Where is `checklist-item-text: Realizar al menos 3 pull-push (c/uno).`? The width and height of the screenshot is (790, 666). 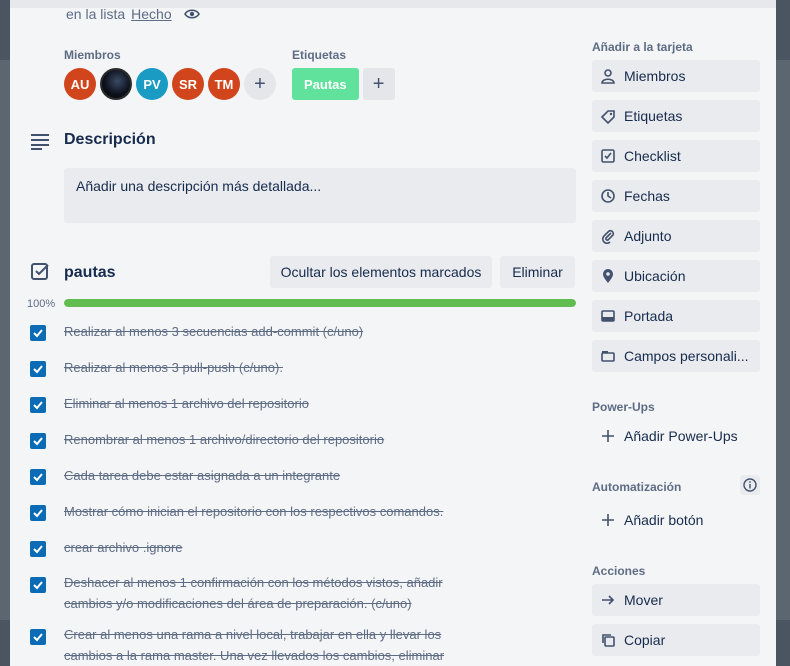
checklist-item-text: Realizar al menos 3 pull-push (c/uno). is located at coordinates (279, 367).